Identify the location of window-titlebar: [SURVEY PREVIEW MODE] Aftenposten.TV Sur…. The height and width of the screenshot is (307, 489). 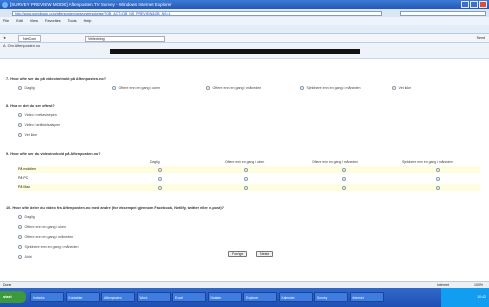
(244, 4).